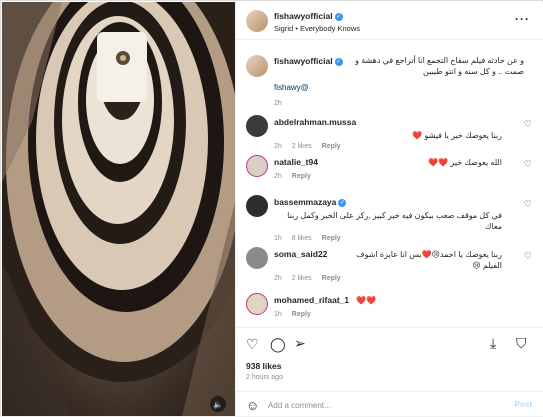 The image size is (543, 417). Describe the element at coordinates (465, 162) in the screenshot. I see `comment-text: الله يعوضك خير ❤️❤️` at that location.